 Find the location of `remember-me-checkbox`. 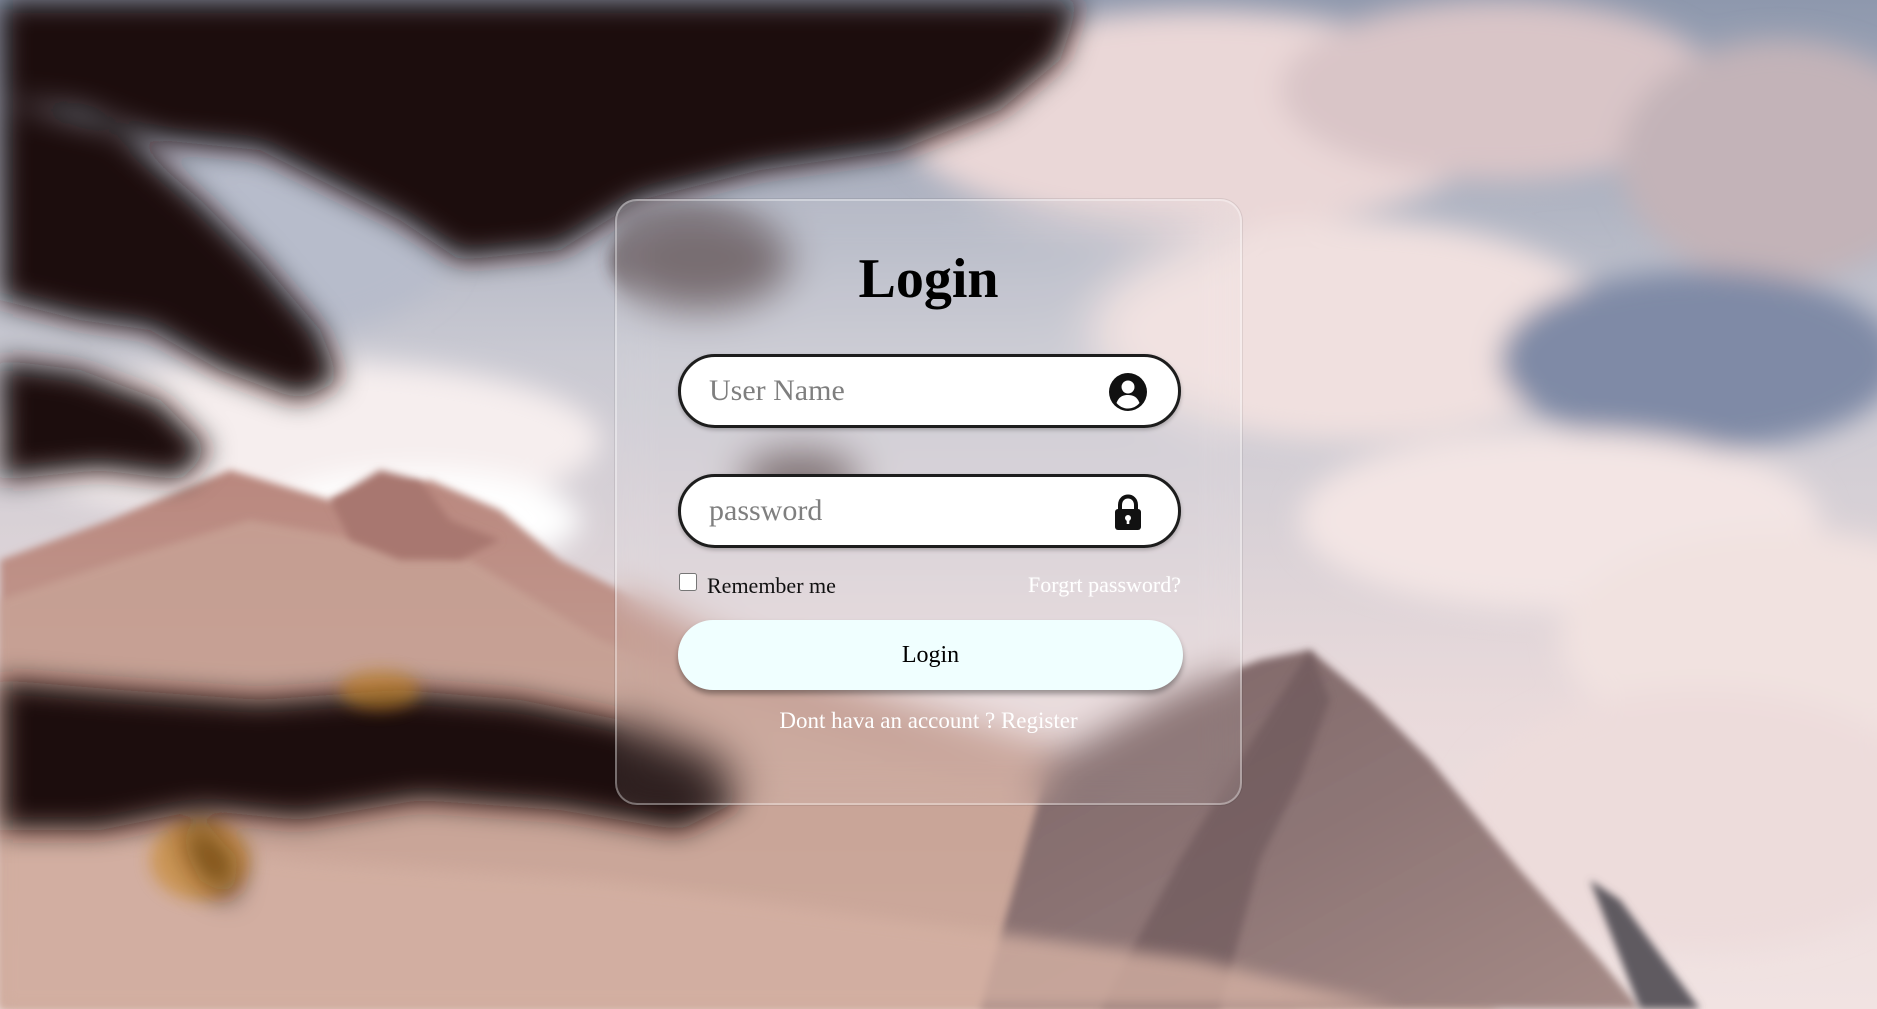

remember-me-checkbox is located at coordinates (688, 582).